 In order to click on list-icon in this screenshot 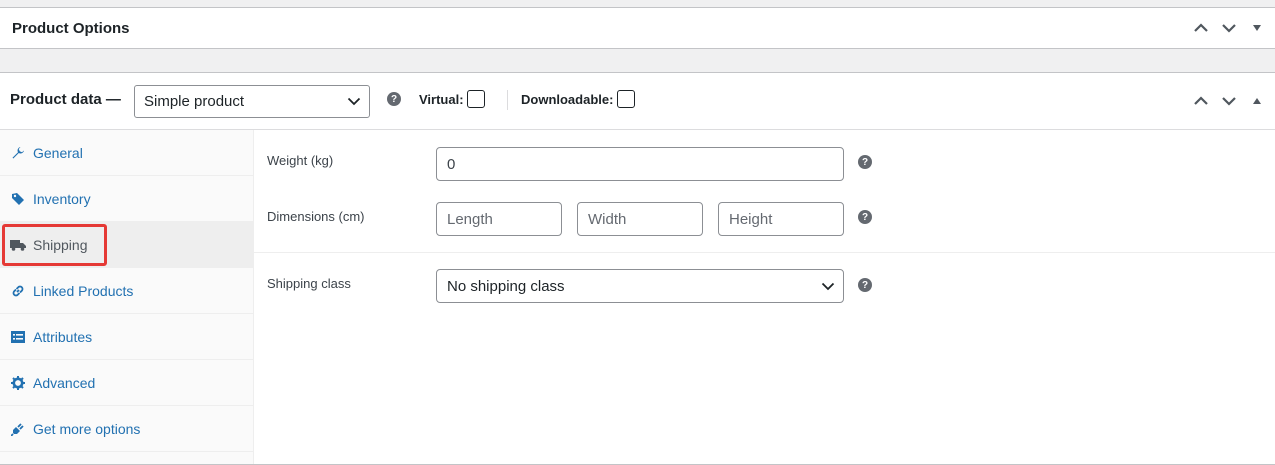, I will do `click(18, 337)`.